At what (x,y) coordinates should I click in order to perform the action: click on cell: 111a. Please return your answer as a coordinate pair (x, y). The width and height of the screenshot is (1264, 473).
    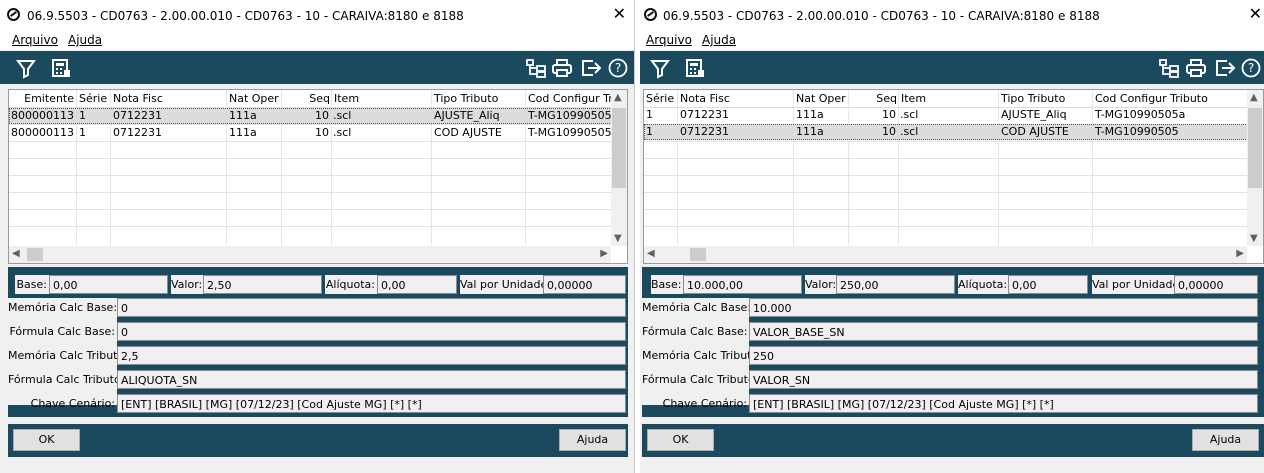
    Looking at the image, I should click on (243, 115).